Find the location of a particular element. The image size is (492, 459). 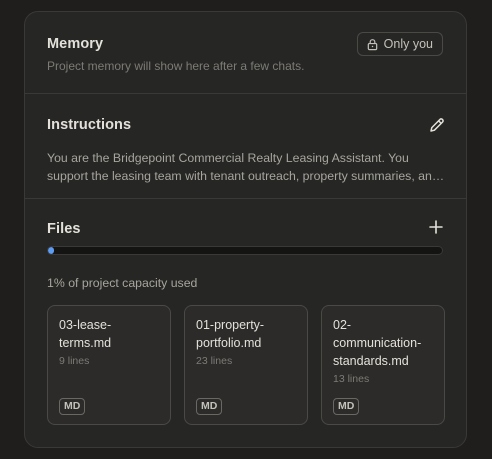

file-name: 03-lease-terms.md 9 lines is located at coordinates (111, 342).